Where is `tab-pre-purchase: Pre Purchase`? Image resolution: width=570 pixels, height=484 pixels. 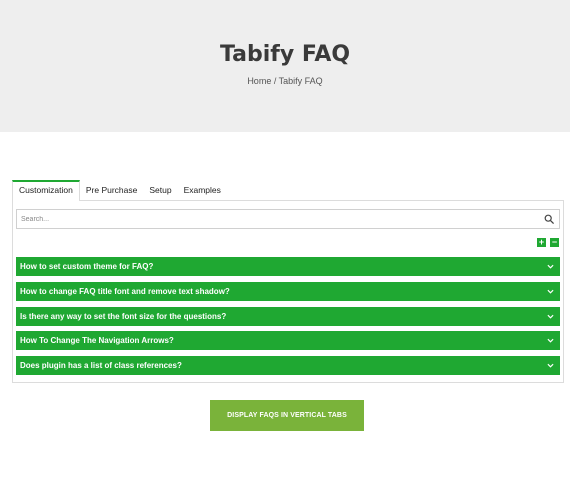
tab-pre-purchase: Pre Purchase is located at coordinates (112, 190).